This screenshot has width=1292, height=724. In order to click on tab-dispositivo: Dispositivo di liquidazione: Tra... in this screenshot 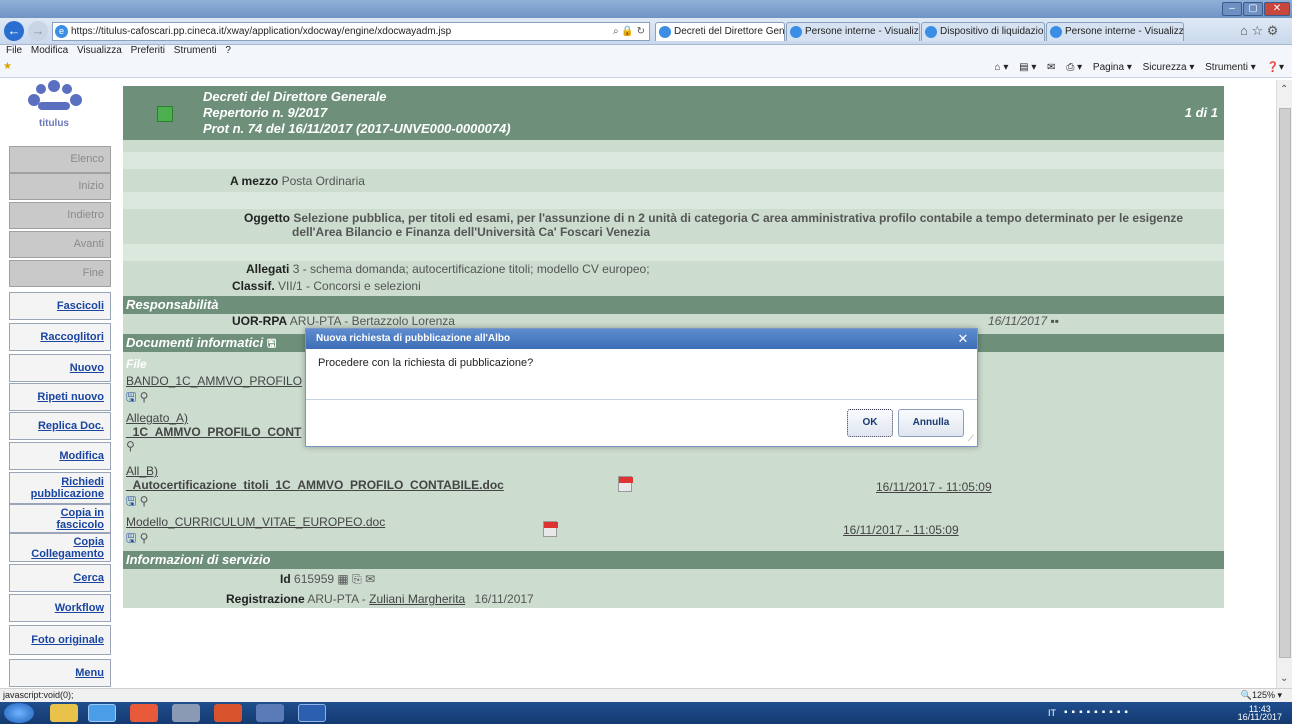, I will do `click(983, 31)`.